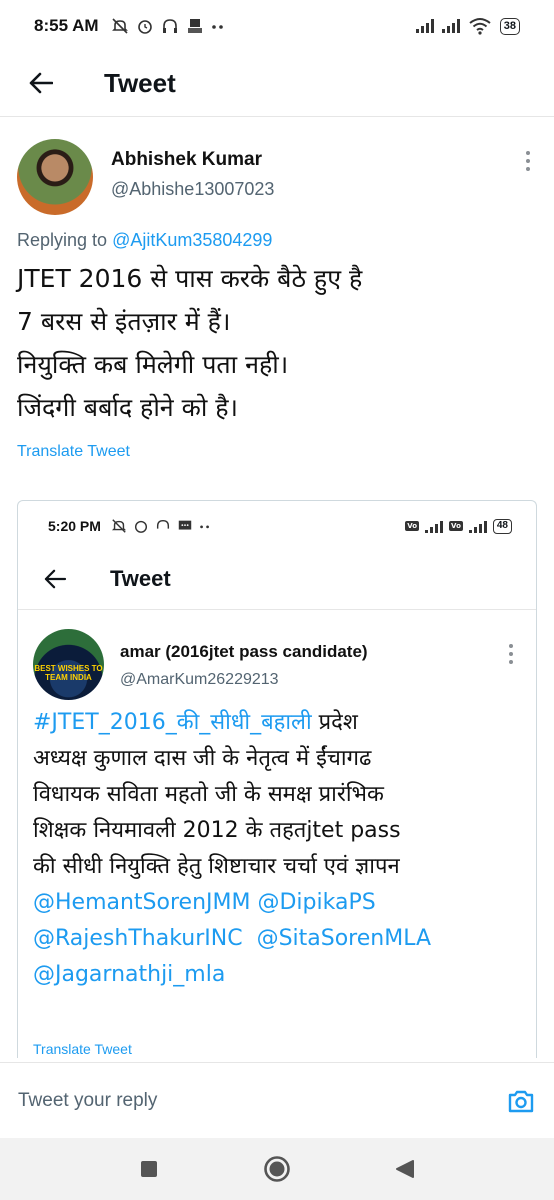 The width and height of the screenshot is (554, 1200). Describe the element at coordinates (528, 153) in the screenshot. I see `more-vertical-icon` at that location.